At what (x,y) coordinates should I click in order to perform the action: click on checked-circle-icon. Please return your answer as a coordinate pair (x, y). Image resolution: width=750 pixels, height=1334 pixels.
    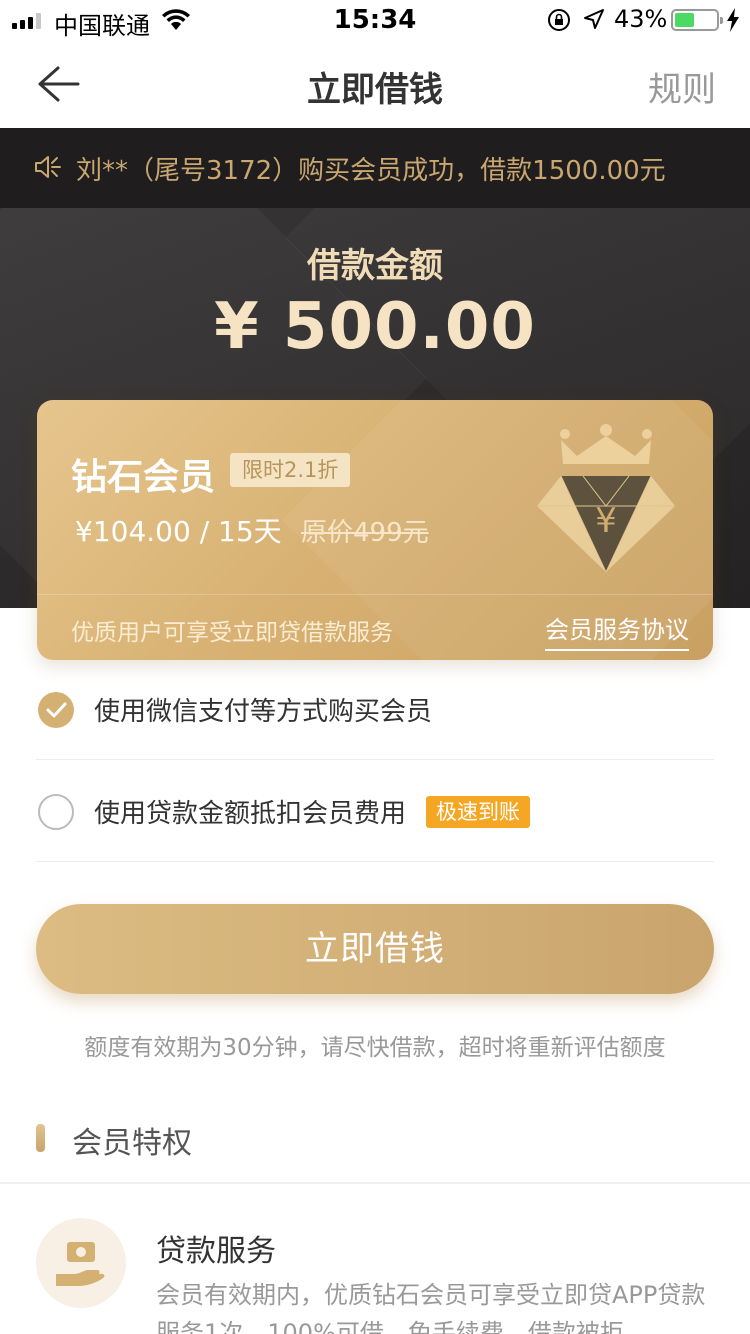
    Looking at the image, I should click on (56, 710).